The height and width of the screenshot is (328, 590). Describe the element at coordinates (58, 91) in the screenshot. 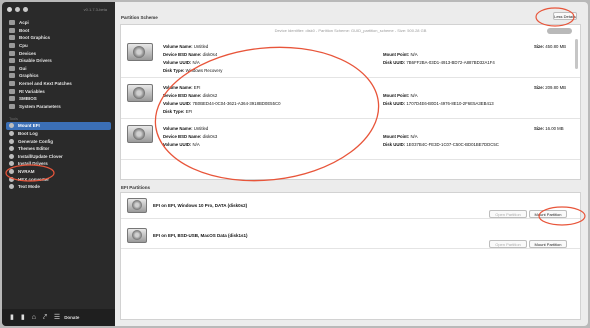

I see `sidebar-item-rt-variables: Rt Variables` at that location.